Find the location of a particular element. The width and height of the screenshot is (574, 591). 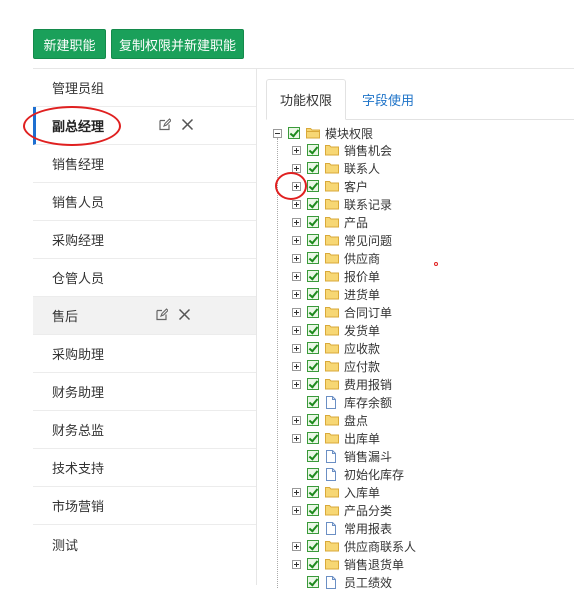

tree-node: 销售机会 is located at coordinates (342, 150).